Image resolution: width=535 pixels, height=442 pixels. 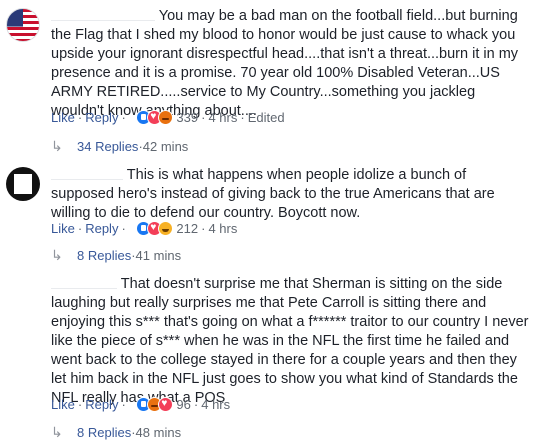 I want to click on view-replies: ↳ 34 Replies·42 mins, so click(x=119, y=146).